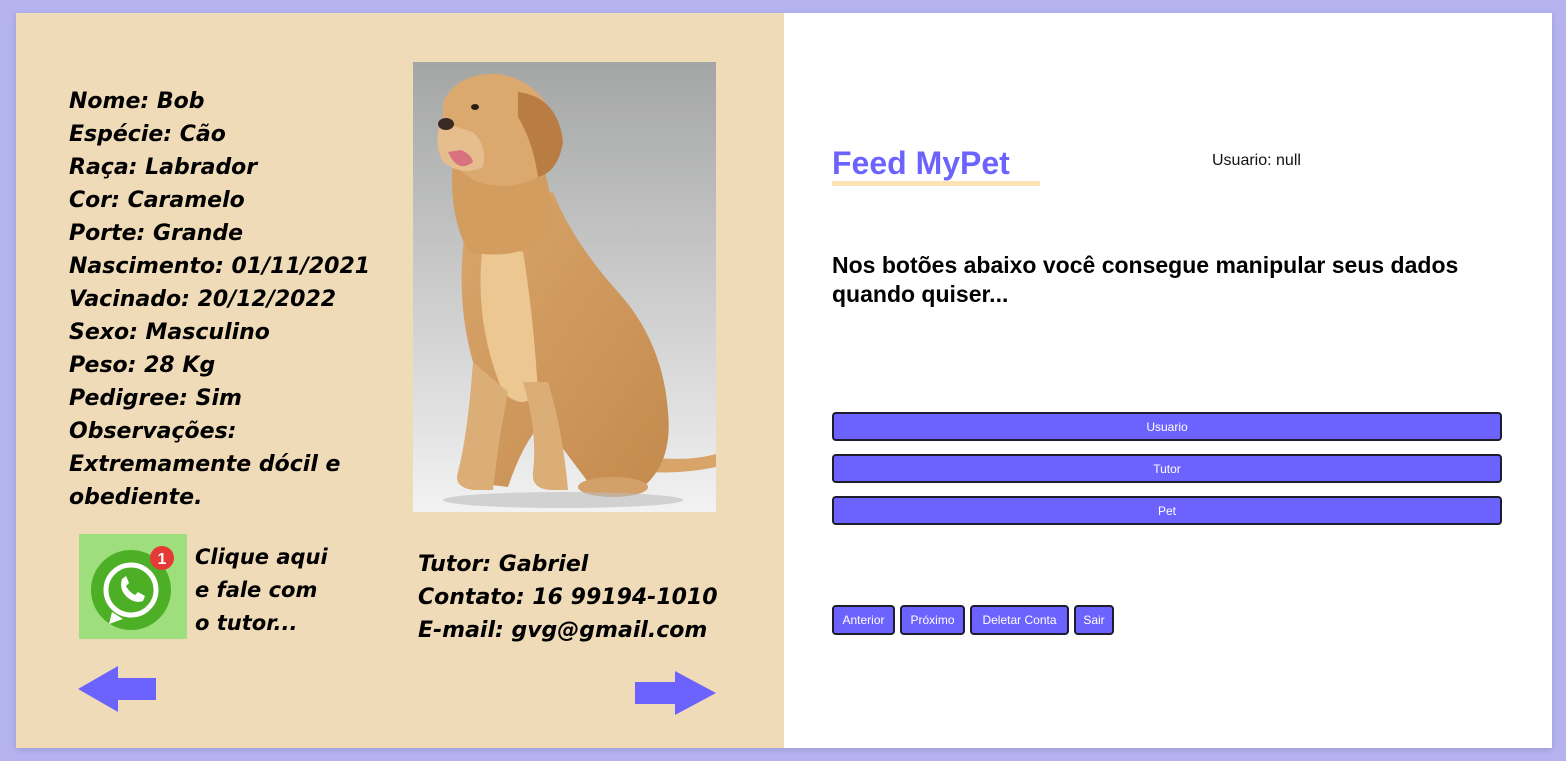 This screenshot has height=761, width=1566. What do you see at coordinates (932, 620) in the screenshot?
I see `next-button: Próximo` at bounding box center [932, 620].